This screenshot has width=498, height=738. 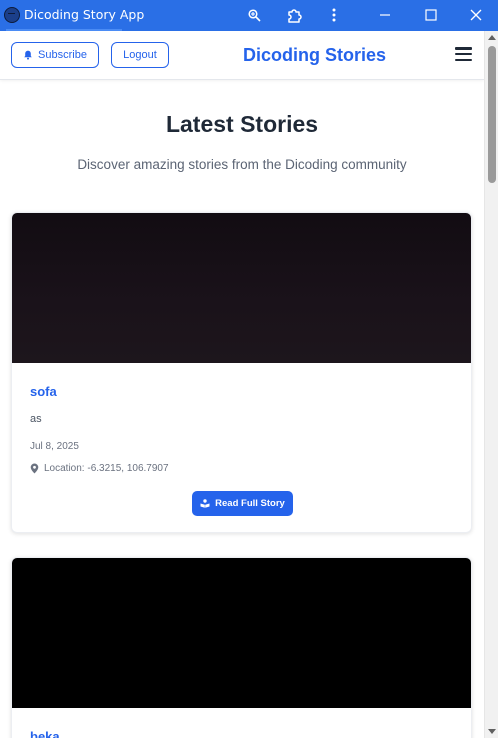 I want to click on more-vertical-icon, so click(x=334, y=15).